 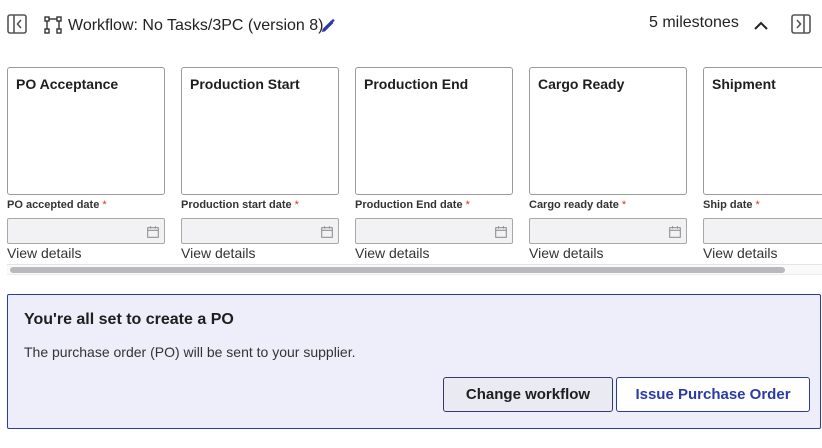 I want to click on banner-title: You're all set to create a PO, so click(x=129, y=319).